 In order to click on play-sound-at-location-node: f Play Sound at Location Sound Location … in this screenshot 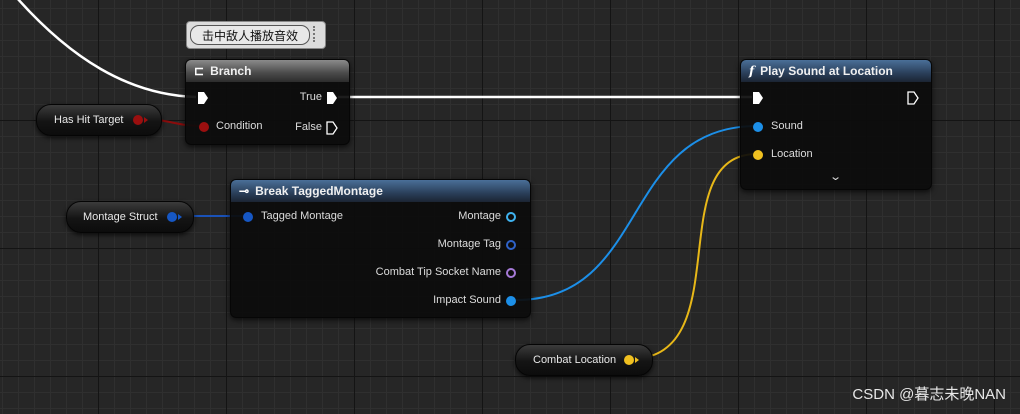, I will do `click(836, 124)`.